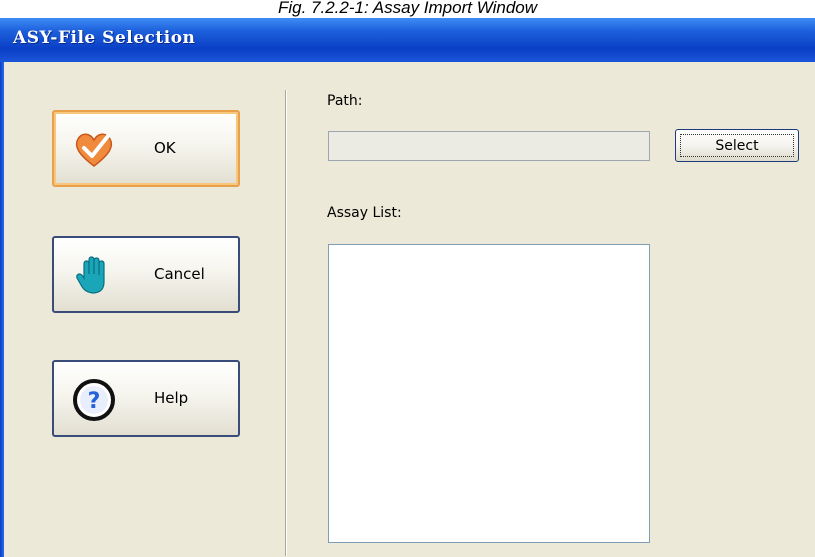 The width and height of the screenshot is (815, 557). I want to click on help-button: ? Help, so click(146, 398).